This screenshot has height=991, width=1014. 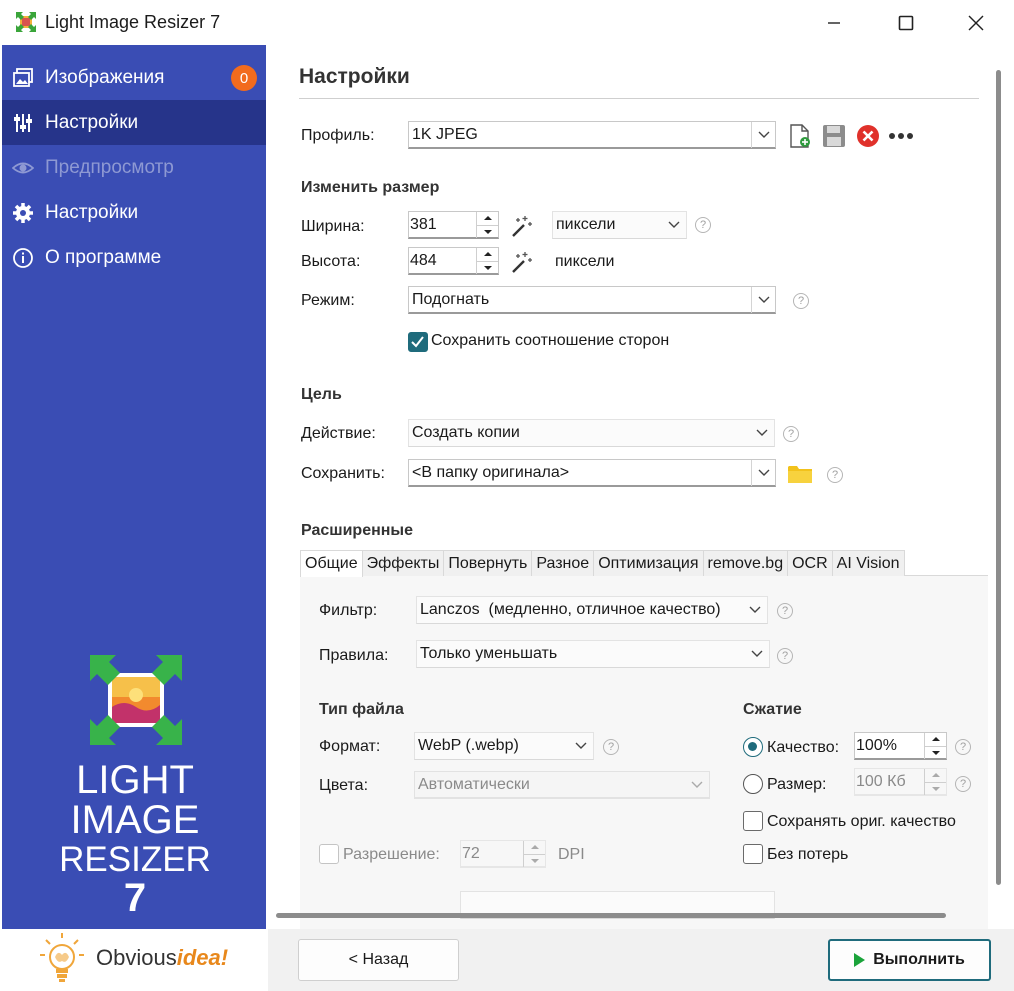 What do you see at coordinates (592, 473) in the screenshot?
I see `save-to-select: <В папку оригинала>` at bounding box center [592, 473].